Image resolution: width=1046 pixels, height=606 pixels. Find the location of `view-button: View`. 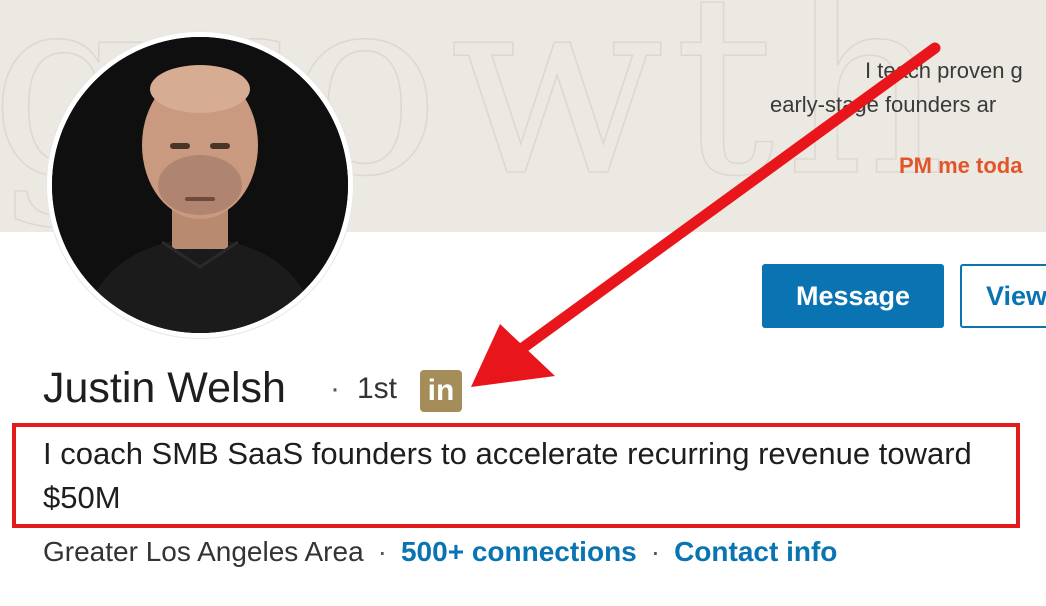

view-button: View is located at coordinates (1003, 296).